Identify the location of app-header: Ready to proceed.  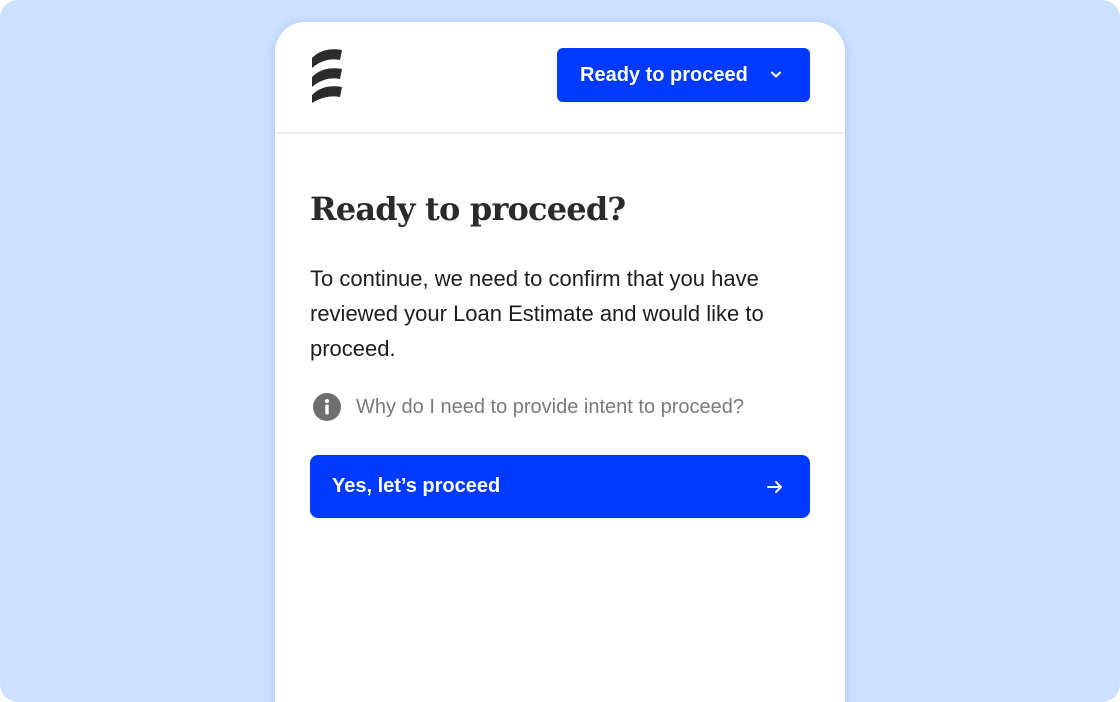
(560, 78).